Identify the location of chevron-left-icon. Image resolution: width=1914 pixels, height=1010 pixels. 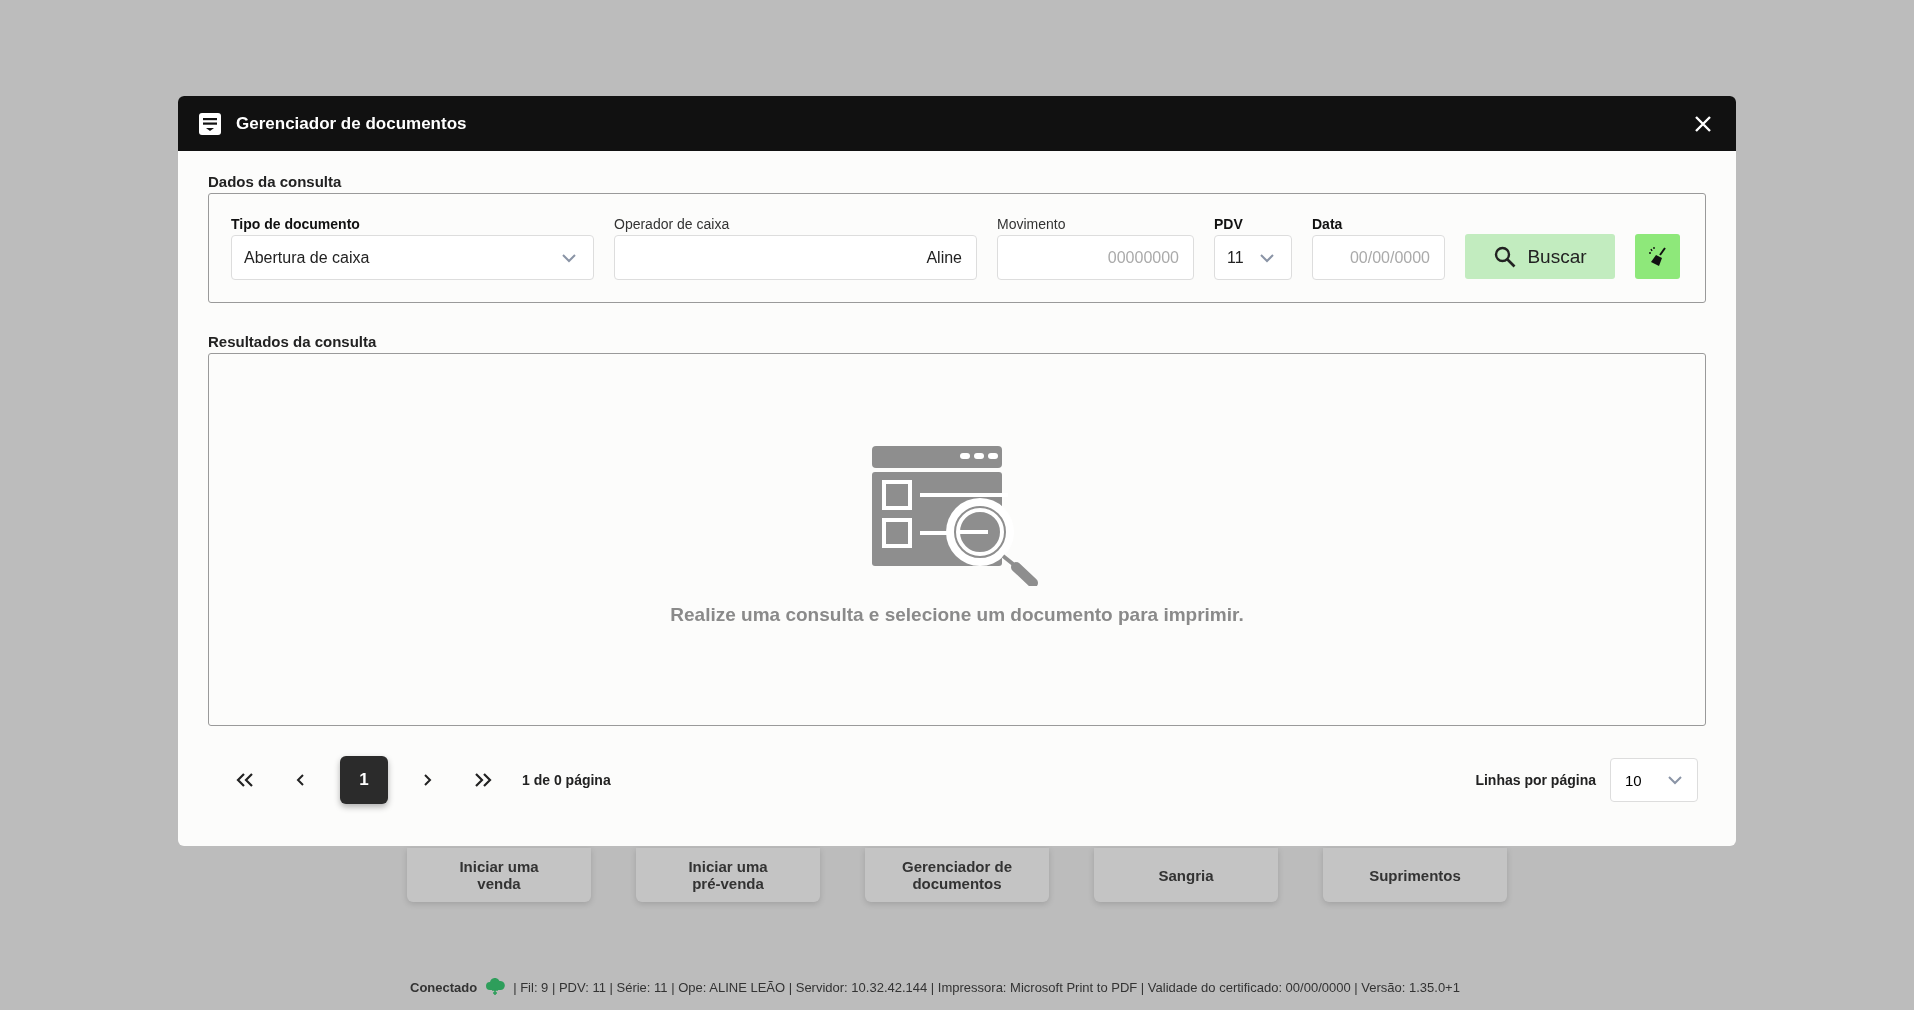
(301, 780).